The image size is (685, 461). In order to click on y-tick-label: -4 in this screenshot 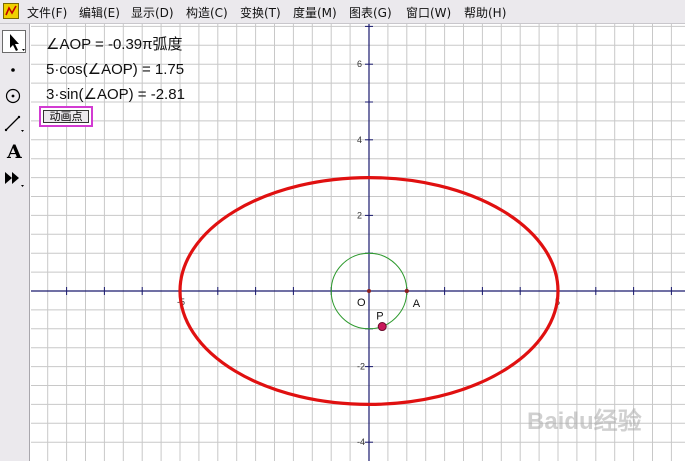, I will do `click(361, 442)`.